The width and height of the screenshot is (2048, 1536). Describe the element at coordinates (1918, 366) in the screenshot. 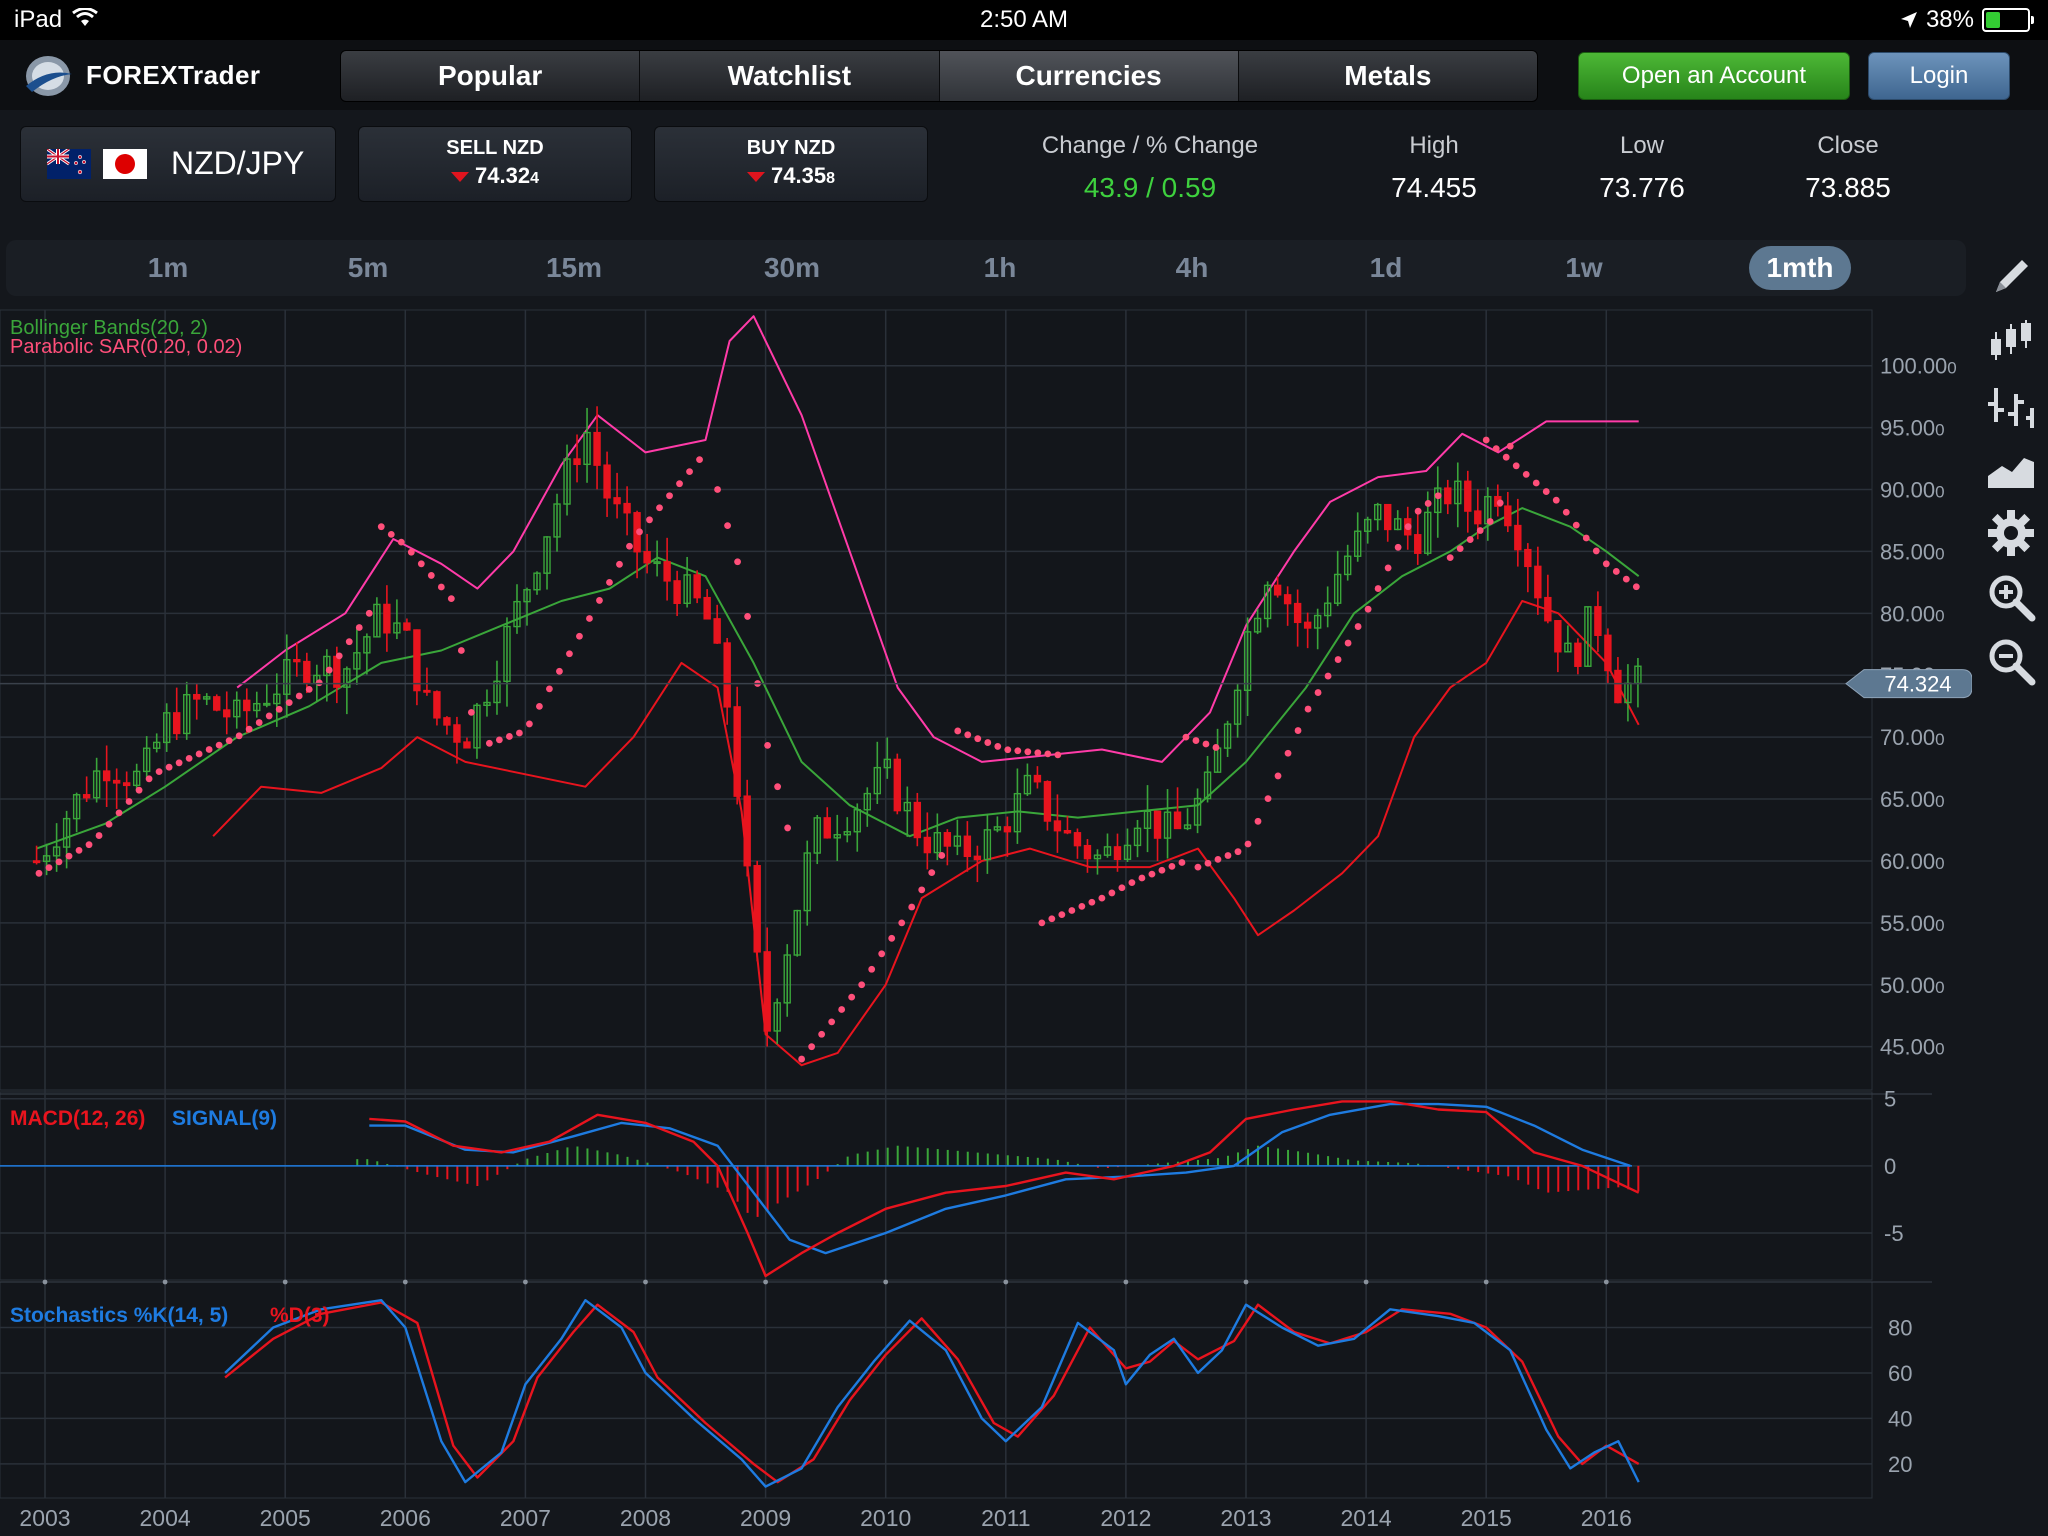

I see `price-tick-label: 100.000` at that location.